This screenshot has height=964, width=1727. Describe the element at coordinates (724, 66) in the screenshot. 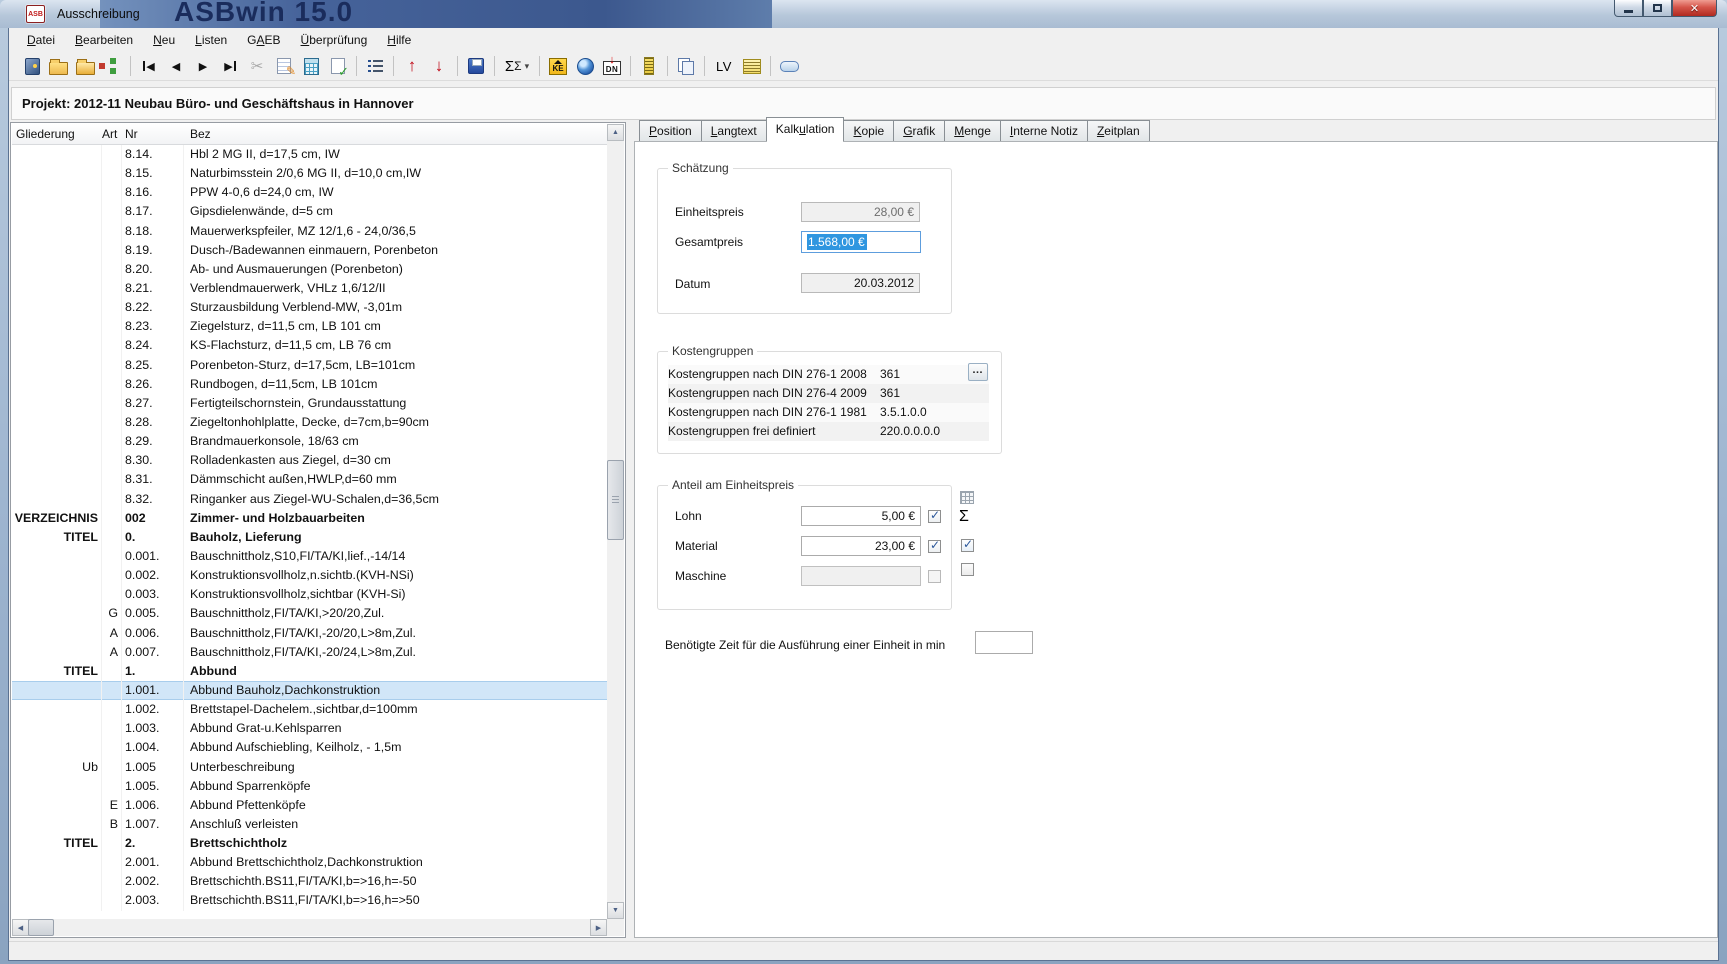

I see `lv-icon: LV` at that location.